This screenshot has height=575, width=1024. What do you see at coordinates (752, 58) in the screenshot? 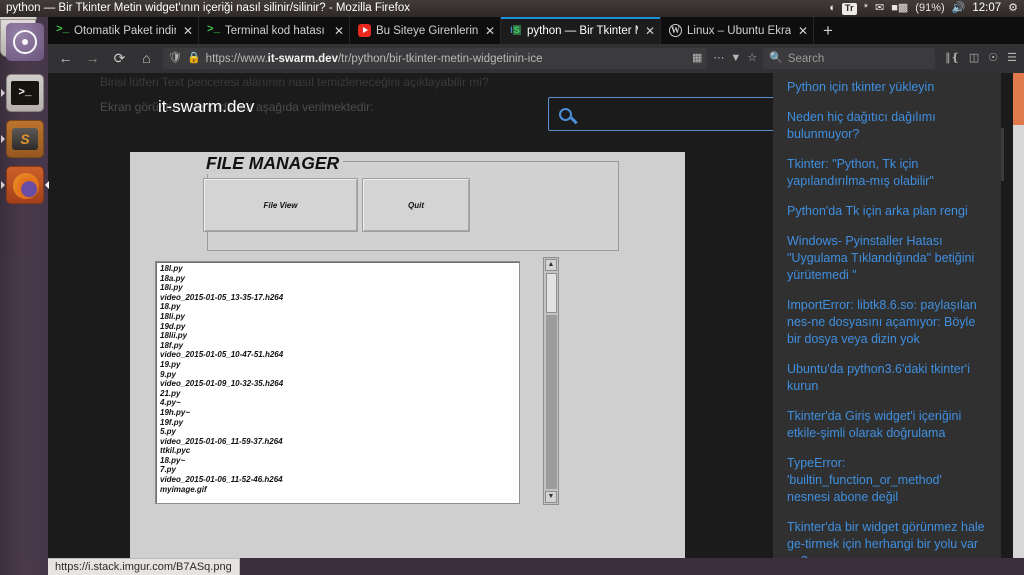
I see `star-icon: ☆` at bounding box center [752, 58].